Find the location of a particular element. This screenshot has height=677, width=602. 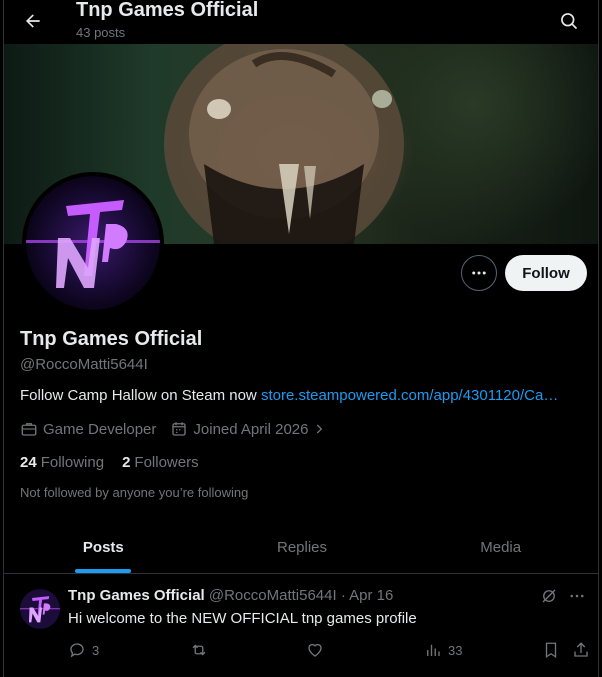

category-item: Game Developer is located at coordinates (88, 429).